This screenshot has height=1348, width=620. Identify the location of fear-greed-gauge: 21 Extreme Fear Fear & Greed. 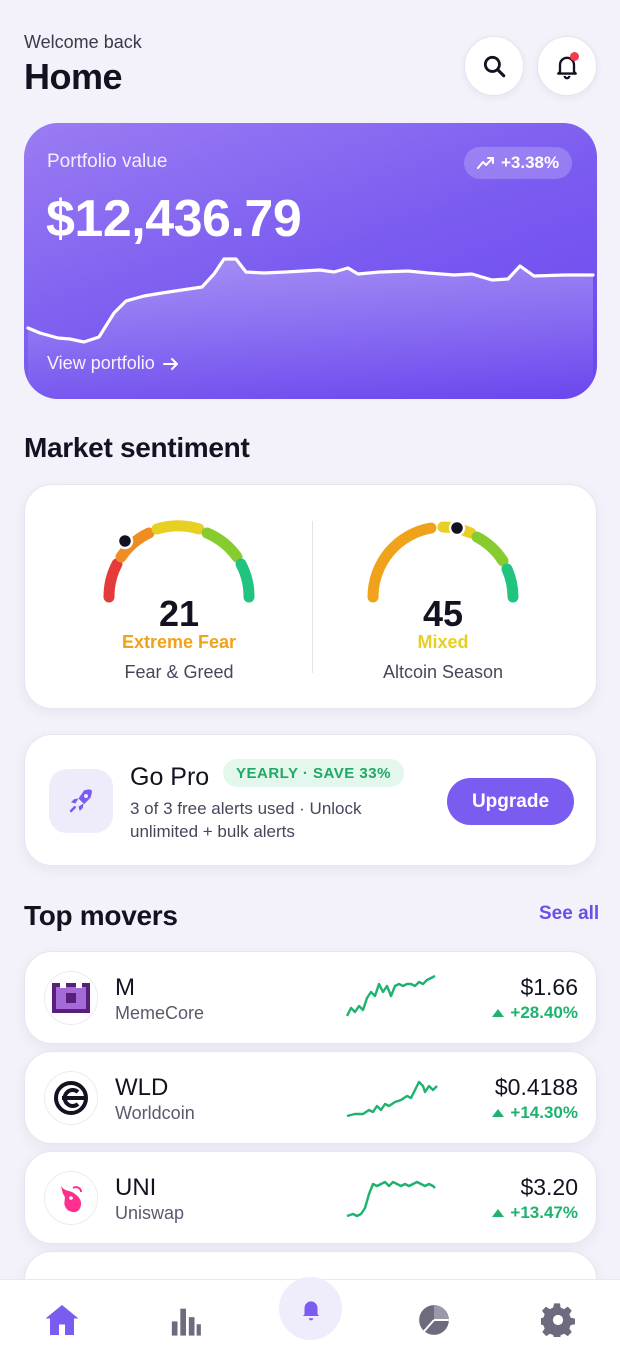
(179, 604).